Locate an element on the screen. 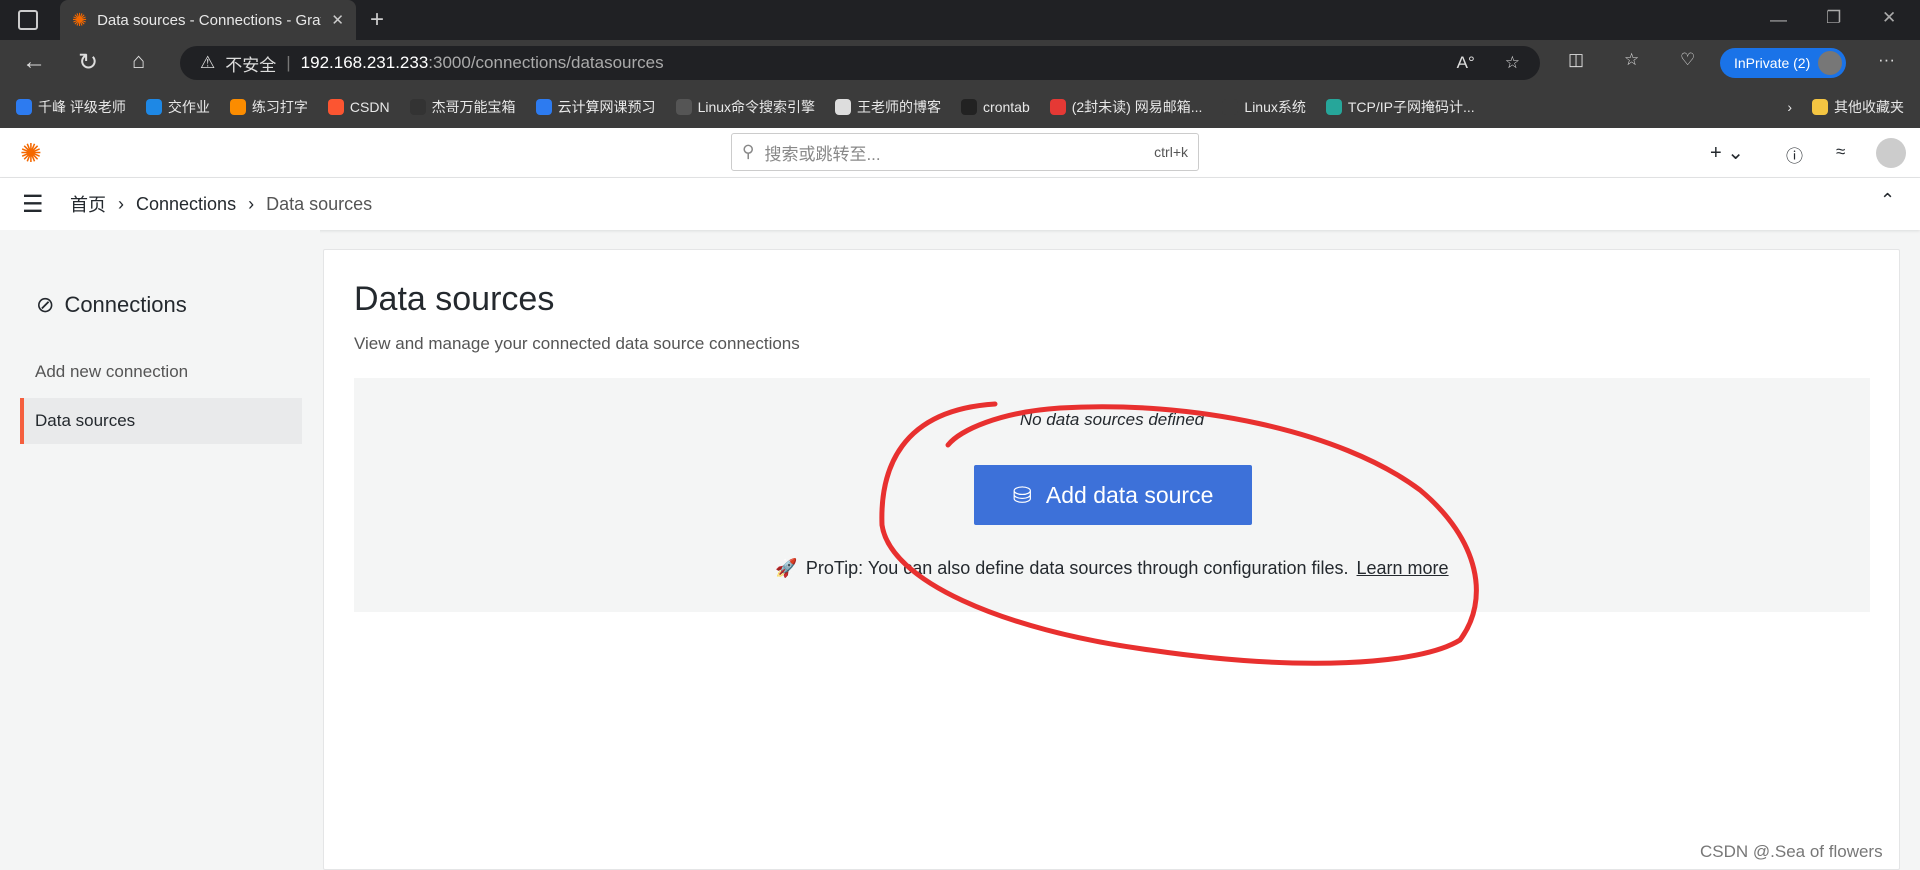 The height and width of the screenshot is (870, 1920). watermark: CSDN @.Sea of flowers is located at coordinates (1791, 851).